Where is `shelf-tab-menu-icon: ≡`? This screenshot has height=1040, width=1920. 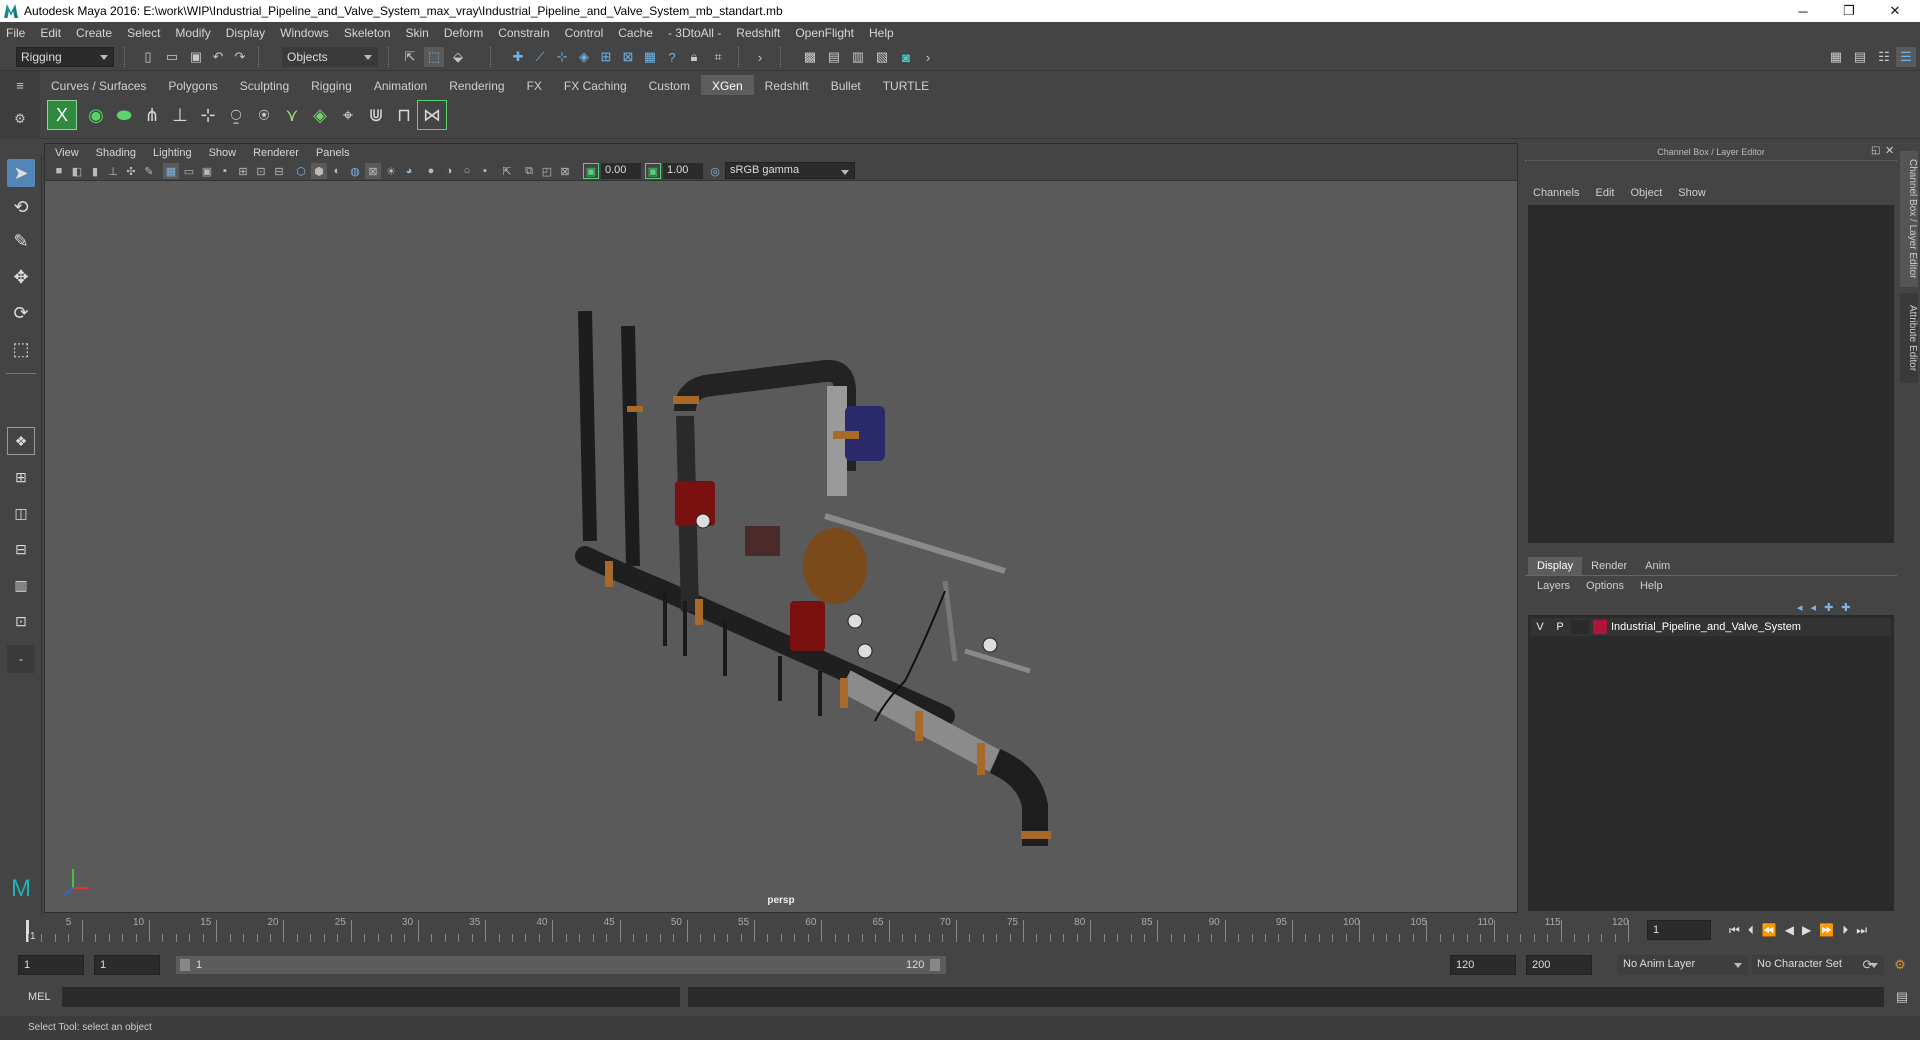
shelf-tab-menu-icon: ≡ is located at coordinates (20, 85).